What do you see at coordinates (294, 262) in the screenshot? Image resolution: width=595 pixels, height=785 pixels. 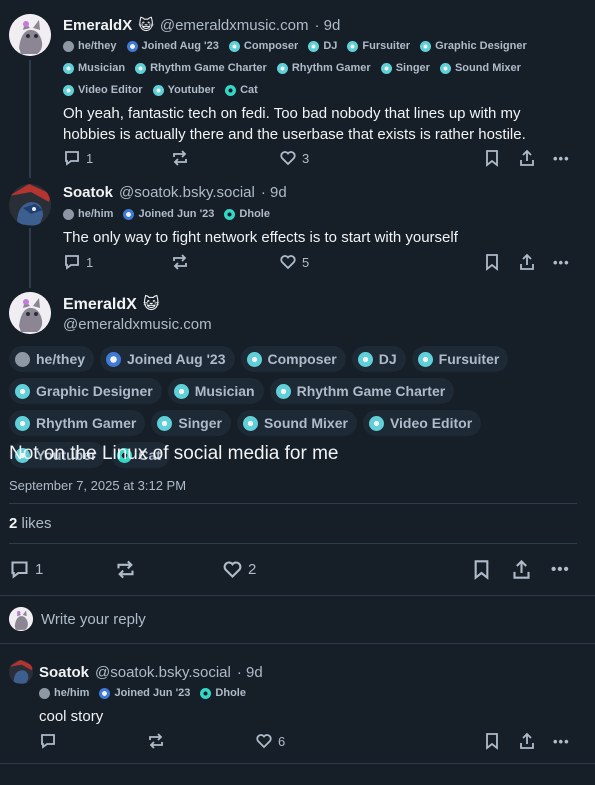 I see `like-button: 5` at bounding box center [294, 262].